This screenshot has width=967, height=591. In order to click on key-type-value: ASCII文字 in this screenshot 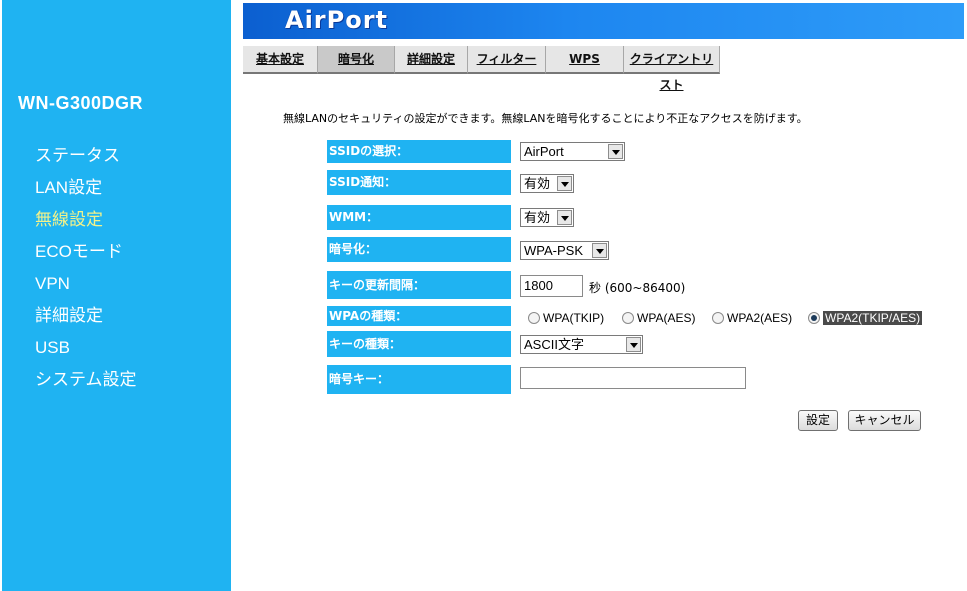, I will do `click(554, 344)`.